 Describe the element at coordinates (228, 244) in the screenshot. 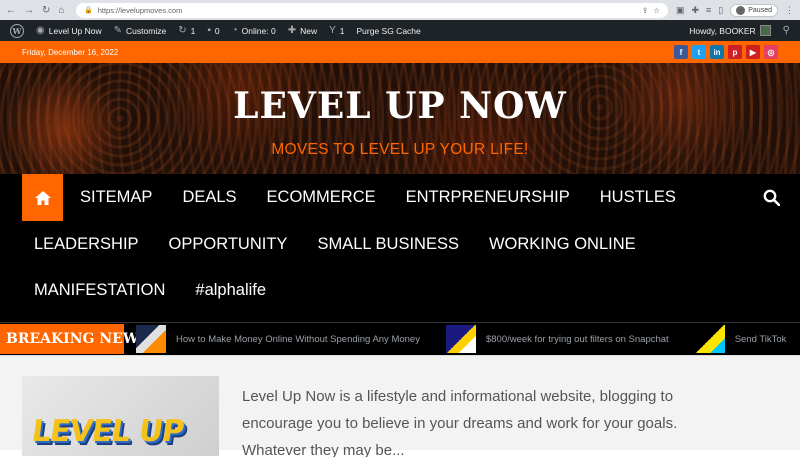

I see `nav-item-opportunity: OPPORTUNITY` at that location.